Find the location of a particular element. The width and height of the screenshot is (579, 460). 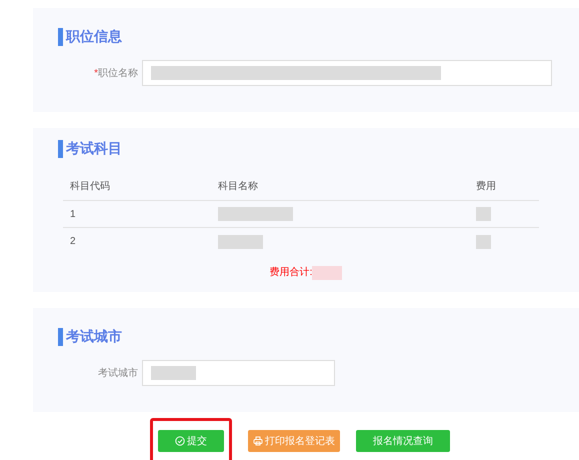

action-button: 提交 is located at coordinates (191, 441).